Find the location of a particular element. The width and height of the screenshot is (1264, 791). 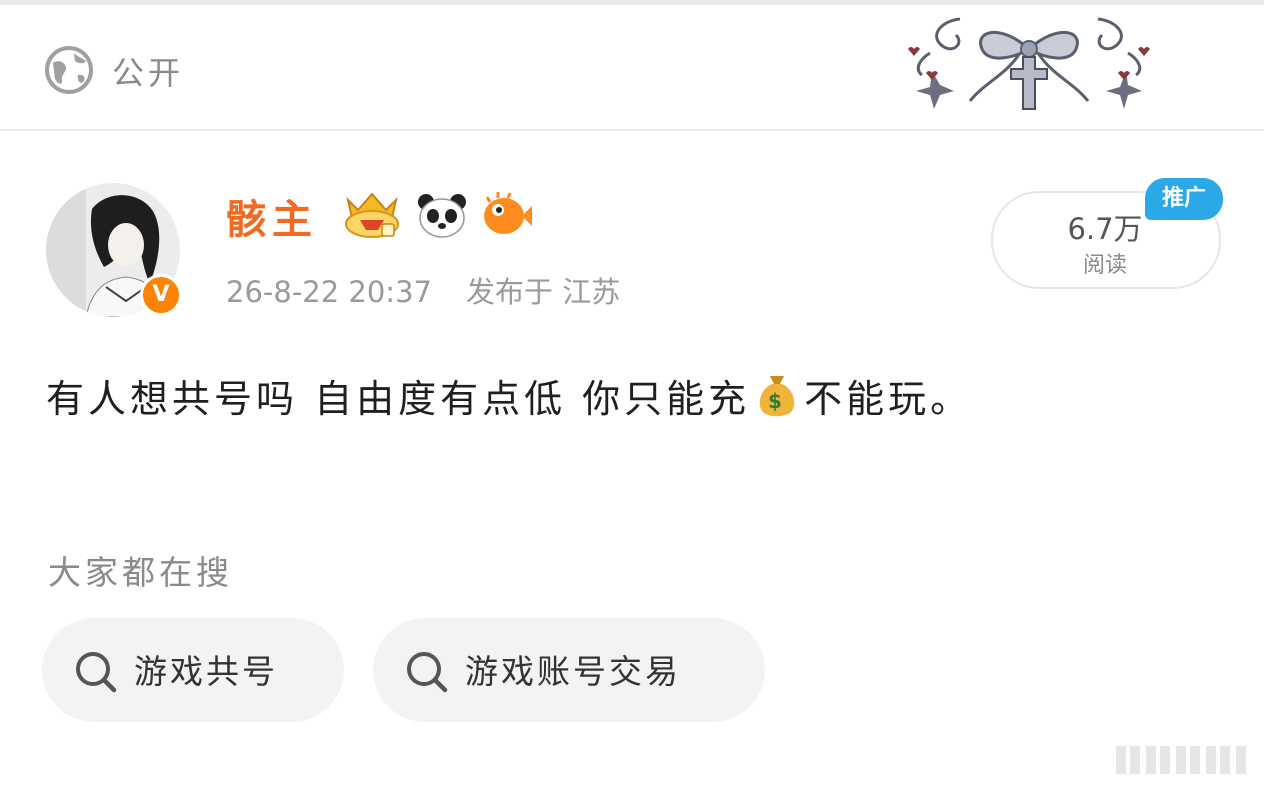

promo-tag: 推广 is located at coordinates (1184, 199).